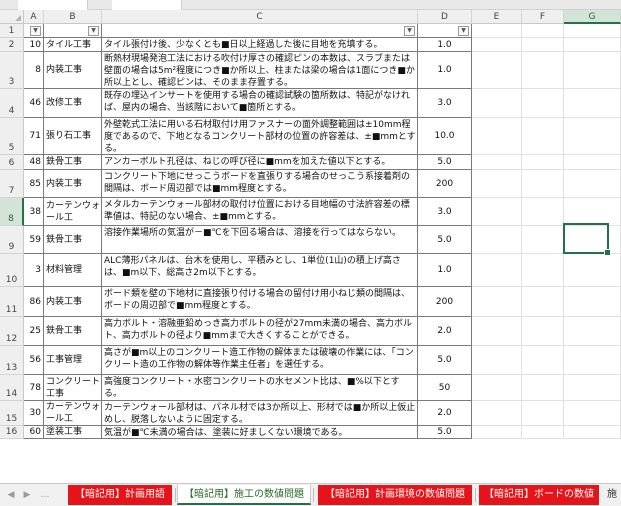  I want to click on cell-no: 48, so click(34, 162).